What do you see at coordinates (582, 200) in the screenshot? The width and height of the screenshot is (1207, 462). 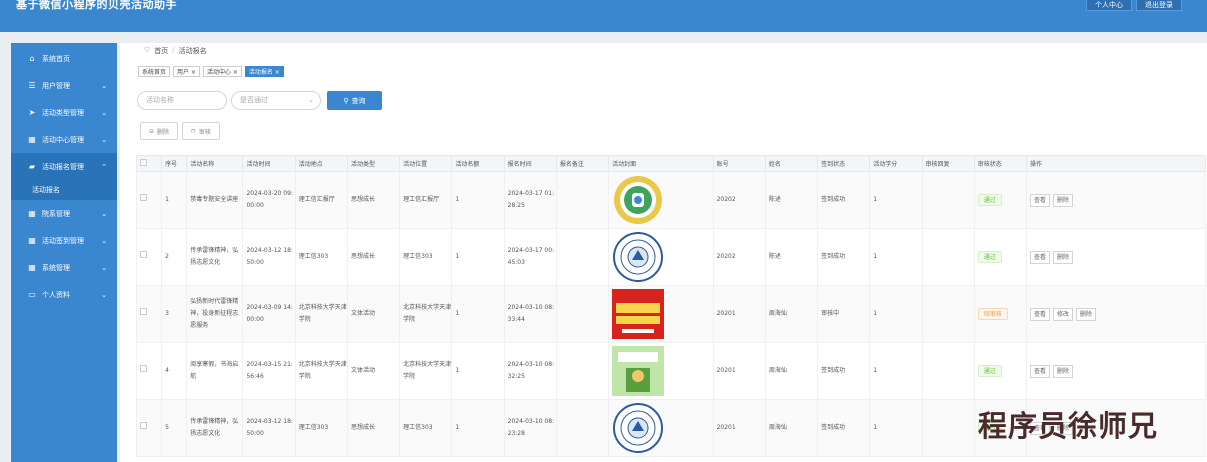 I see `cell-remark` at bounding box center [582, 200].